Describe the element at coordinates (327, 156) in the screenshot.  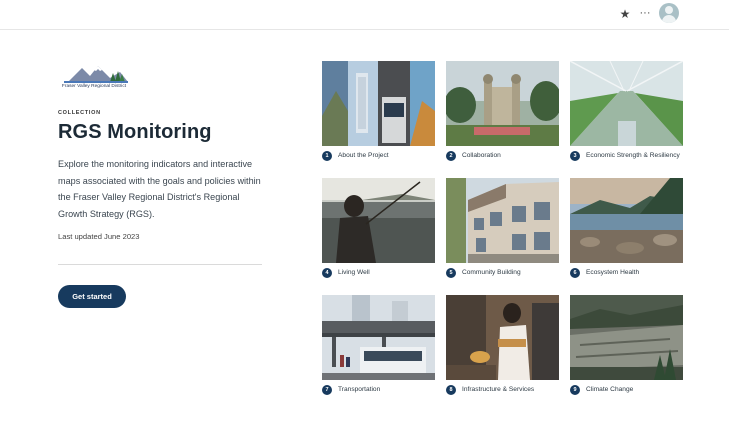
I see `card-number-badge: 1` at that location.